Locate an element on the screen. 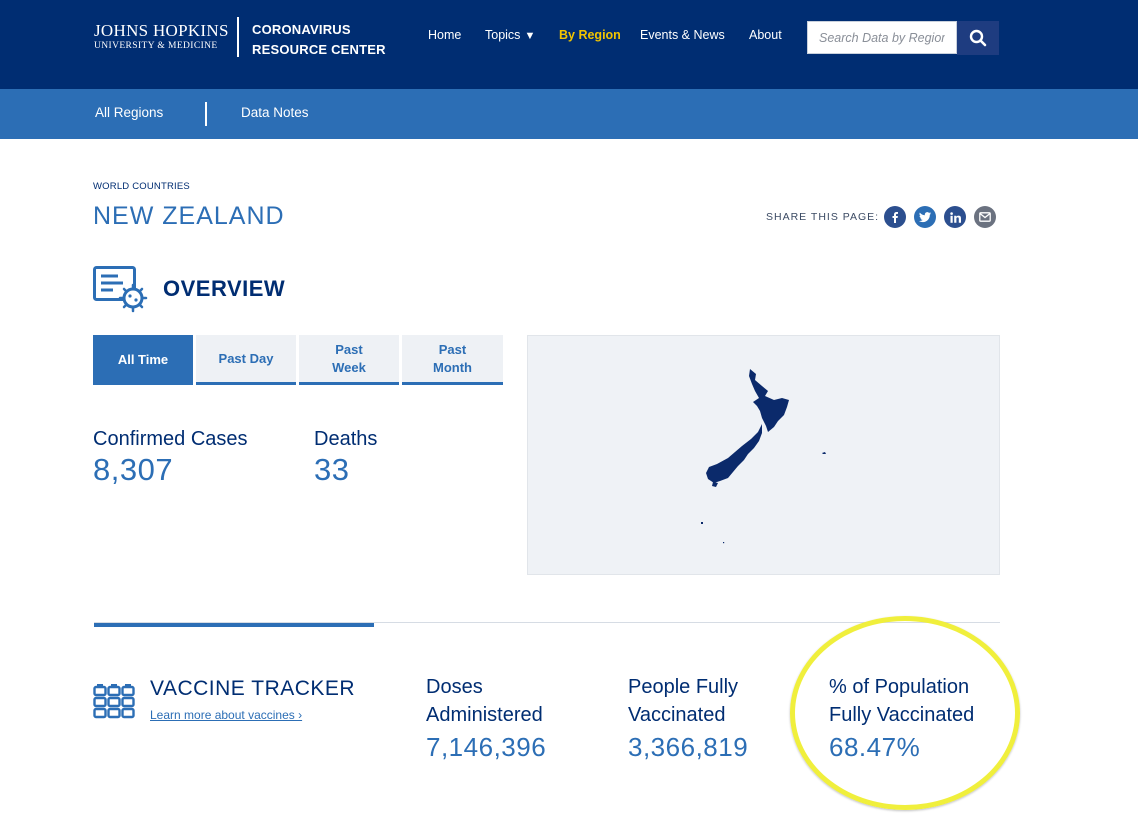  country-map is located at coordinates (763, 455).